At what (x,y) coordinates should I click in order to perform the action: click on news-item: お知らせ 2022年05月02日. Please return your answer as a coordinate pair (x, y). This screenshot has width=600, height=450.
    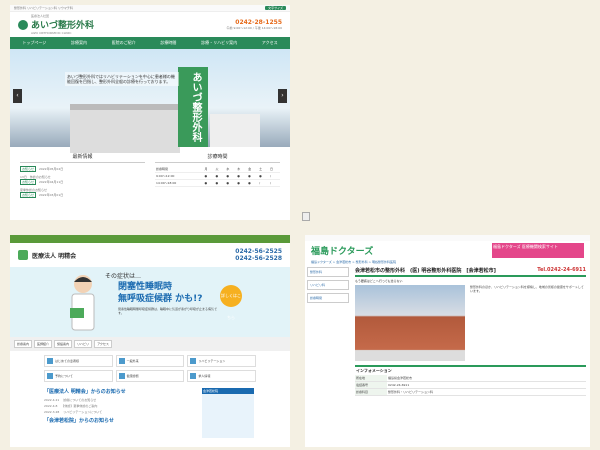
    Looking at the image, I should click on (82, 169).